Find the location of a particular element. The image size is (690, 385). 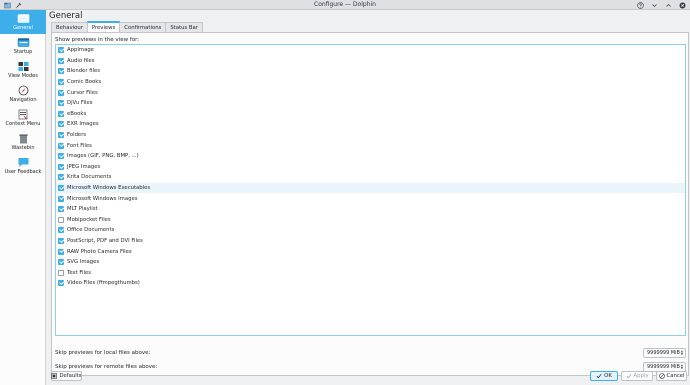

list-item: SVG Images is located at coordinates (370, 262).